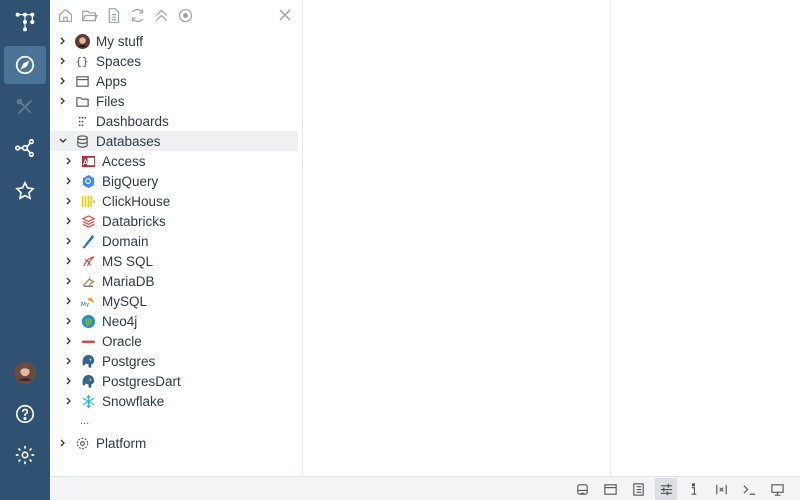 This screenshot has width=800, height=500. I want to click on tree-item-label: My stuff, so click(120, 41).